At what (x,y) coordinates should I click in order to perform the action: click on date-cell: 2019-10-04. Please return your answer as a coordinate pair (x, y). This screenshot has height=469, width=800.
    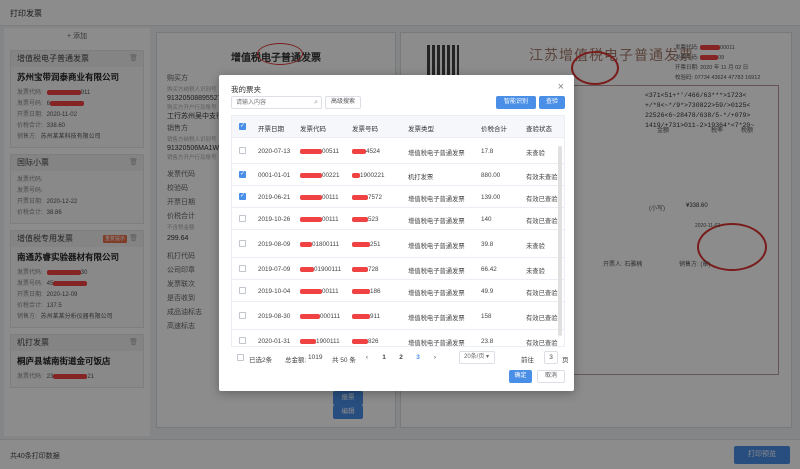
    Looking at the image, I should click on (274, 291).